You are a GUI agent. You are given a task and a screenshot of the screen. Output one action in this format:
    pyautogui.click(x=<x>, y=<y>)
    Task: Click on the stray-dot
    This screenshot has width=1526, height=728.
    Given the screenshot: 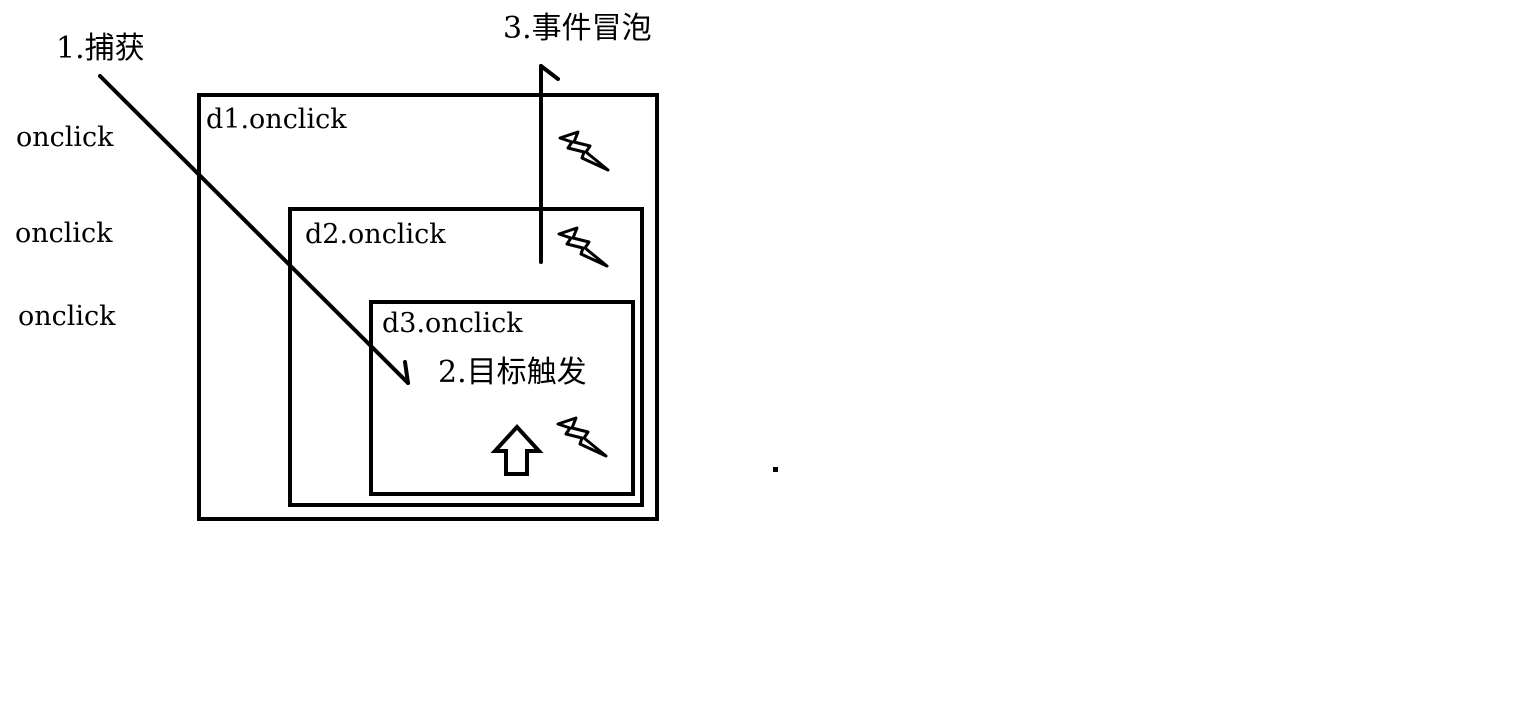 What is the action you would take?
    pyautogui.click(x=775, y=469)
    